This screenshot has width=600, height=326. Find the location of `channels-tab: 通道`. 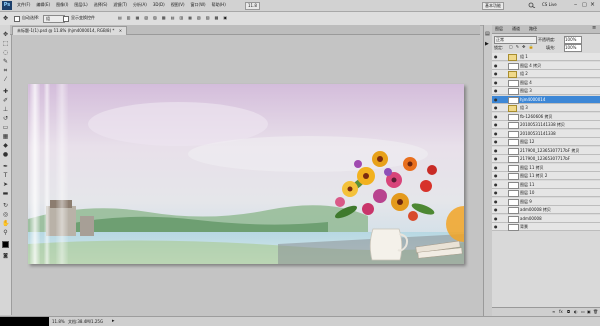

channels-tab: 通道 is located at coordinates (516, 29).